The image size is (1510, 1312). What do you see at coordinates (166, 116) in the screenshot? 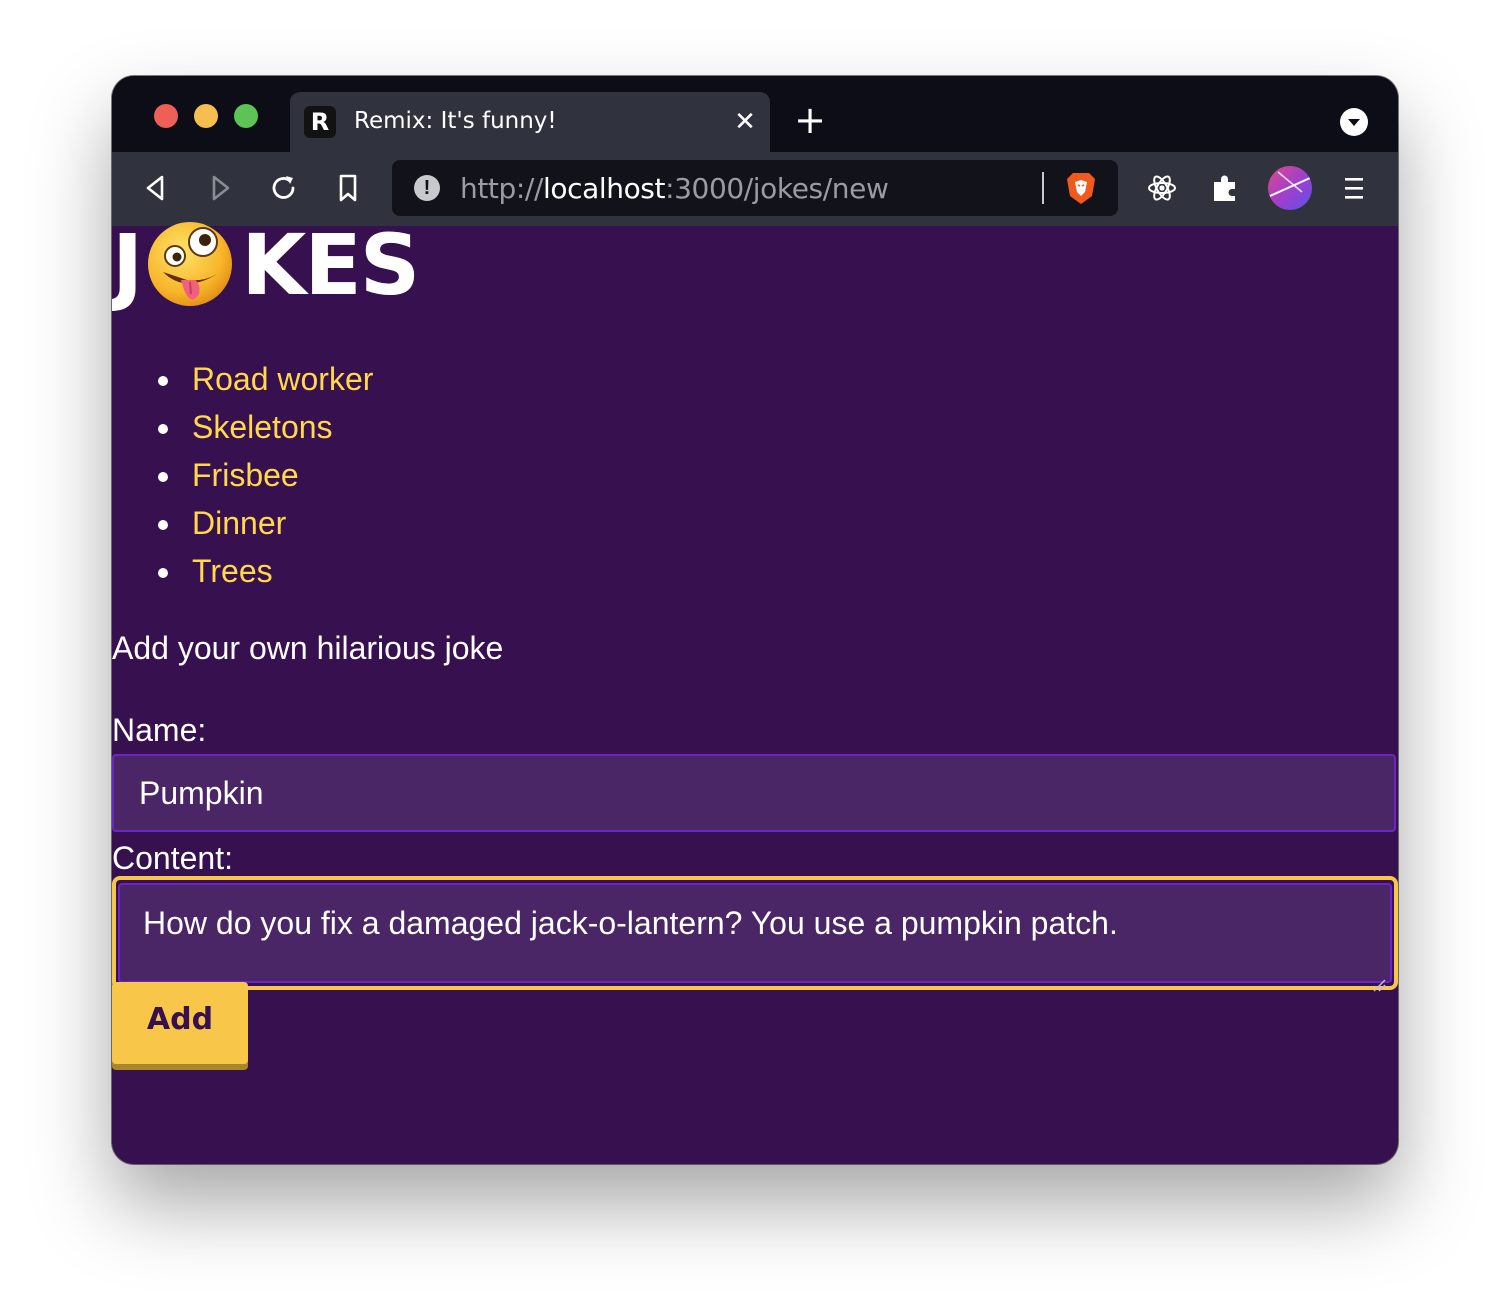
I see `close-window-button` at bounding box center [166, 116].